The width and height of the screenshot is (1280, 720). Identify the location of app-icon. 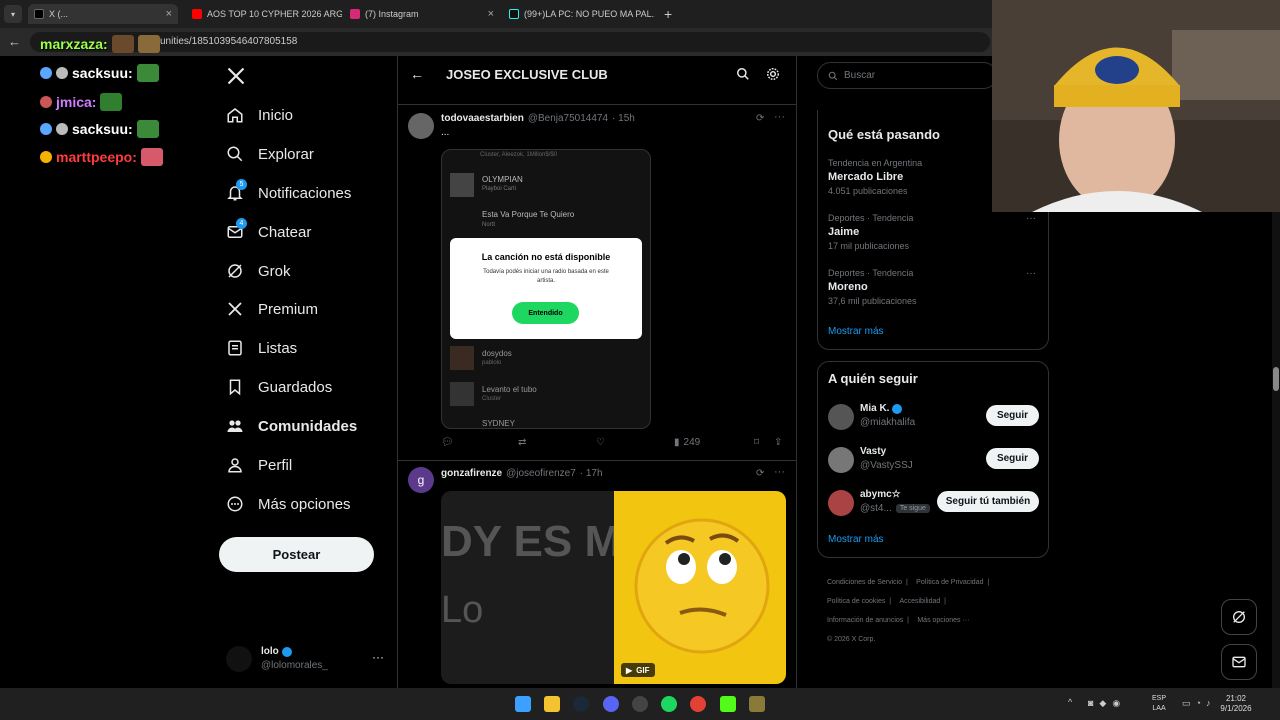
(757, 704).